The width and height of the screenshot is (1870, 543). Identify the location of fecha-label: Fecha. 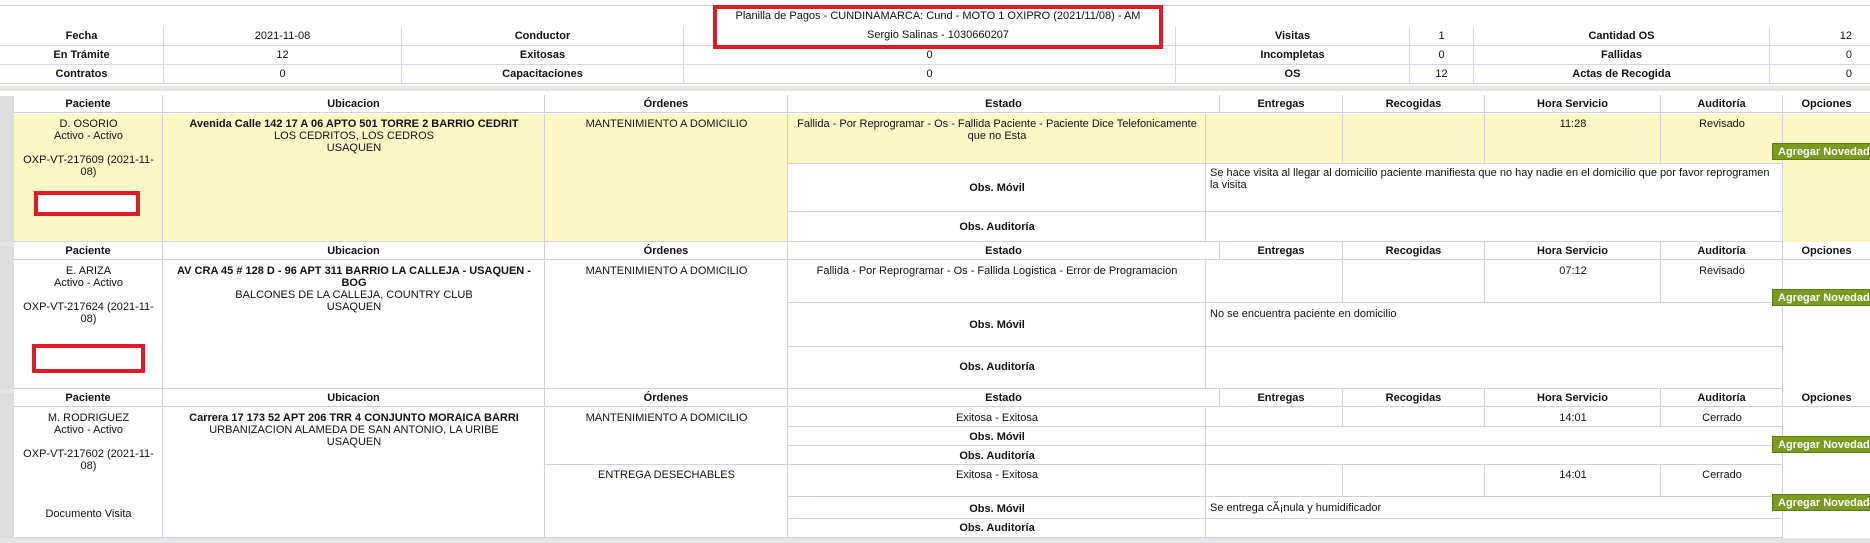
(82, 36).